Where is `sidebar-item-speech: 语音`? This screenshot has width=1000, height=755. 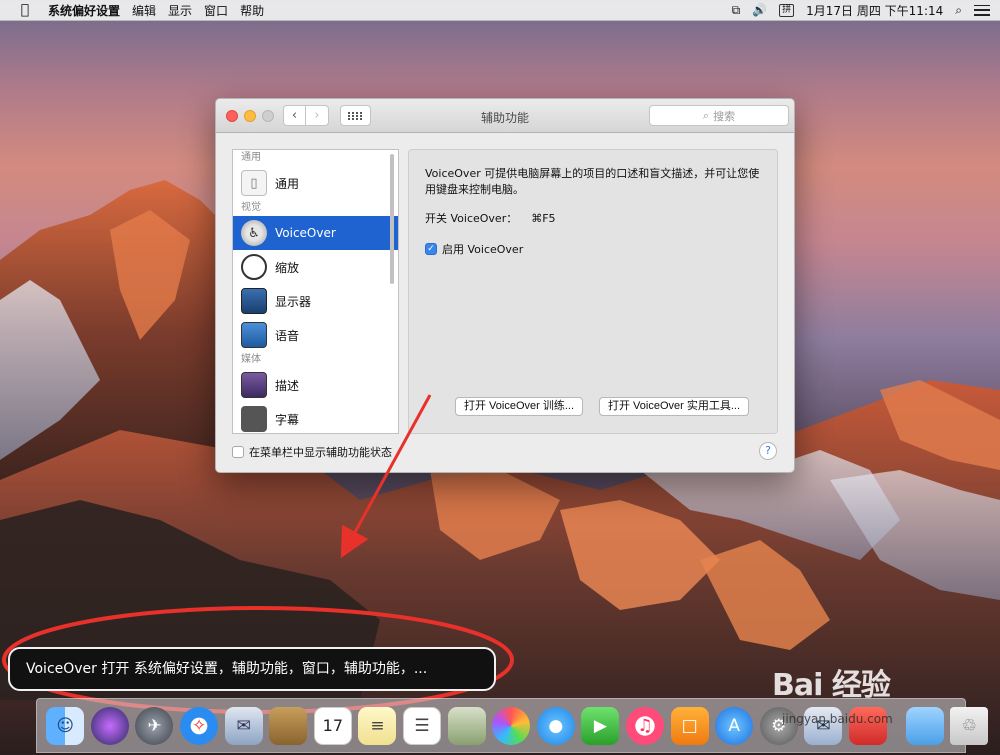
sidebar-item-speech: 语音 is located at coordinates (315, 335).